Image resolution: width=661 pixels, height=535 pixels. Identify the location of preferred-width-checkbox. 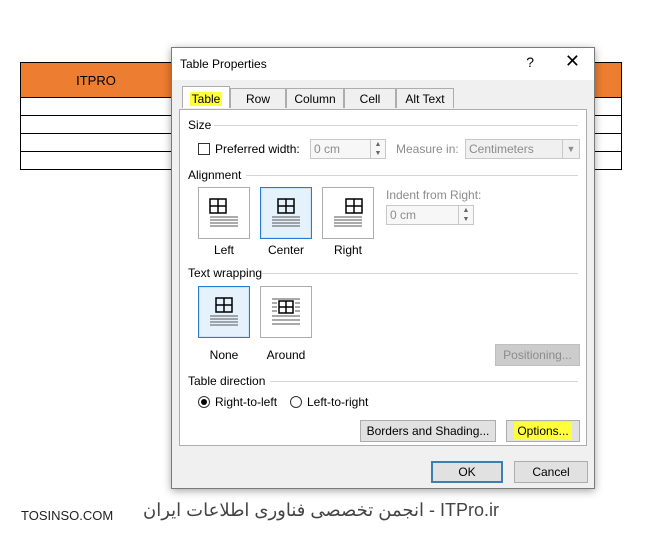
(204, 149).